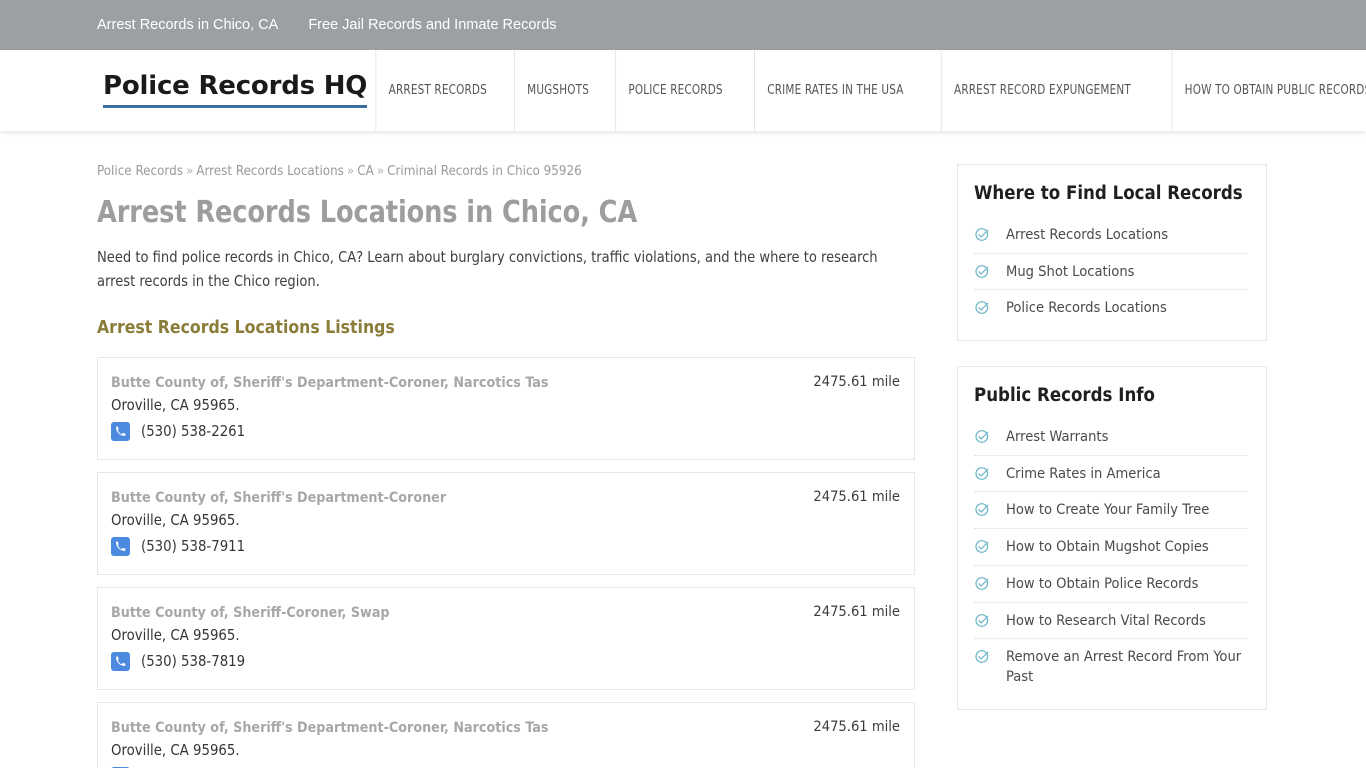  What do you see at coordinates (432, 25) in the screenshot?
I see `topbar-link-free-jail-records: Free Jail Records and Inmate Records` at bounding box center [432, 25].